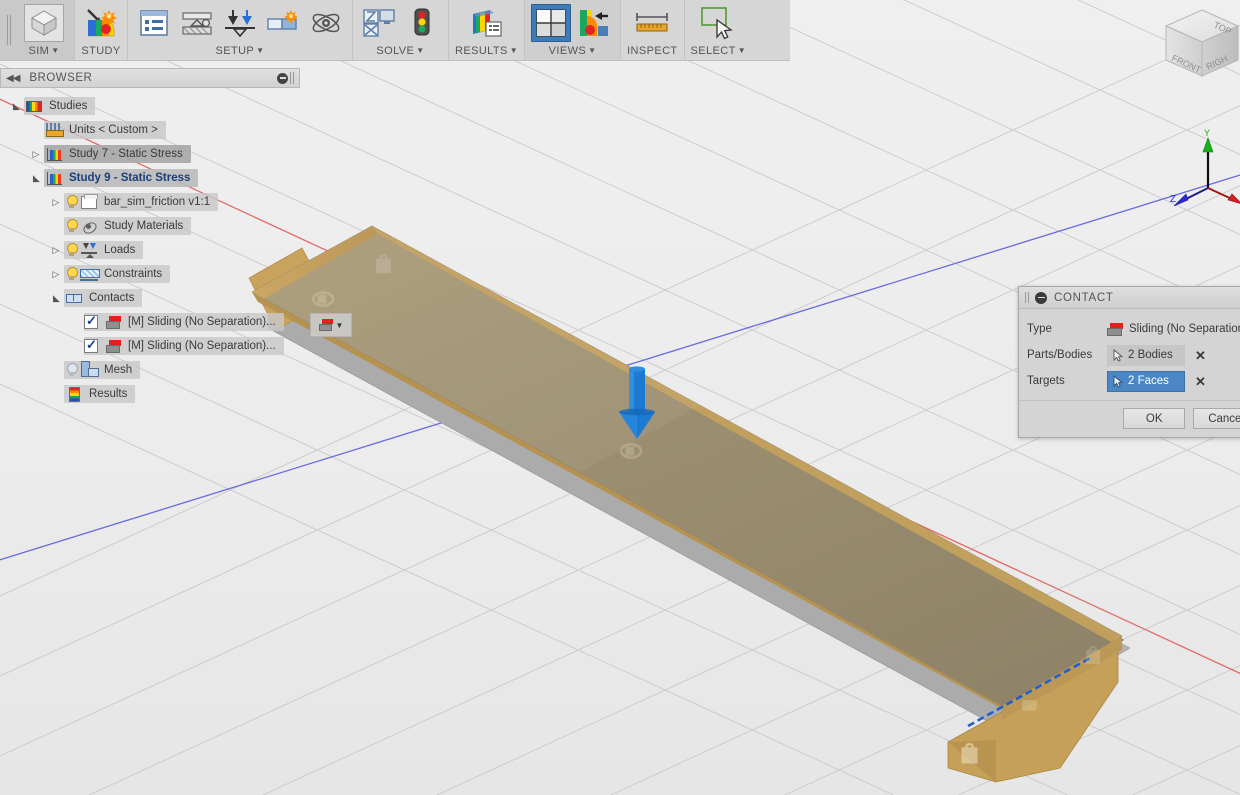 This screenshot has width=1240, height=795. What do you see at coordinates (1115, 329) in the screenshot?
I see `sliding-contact-icon` at bounding box center [1115, 329].